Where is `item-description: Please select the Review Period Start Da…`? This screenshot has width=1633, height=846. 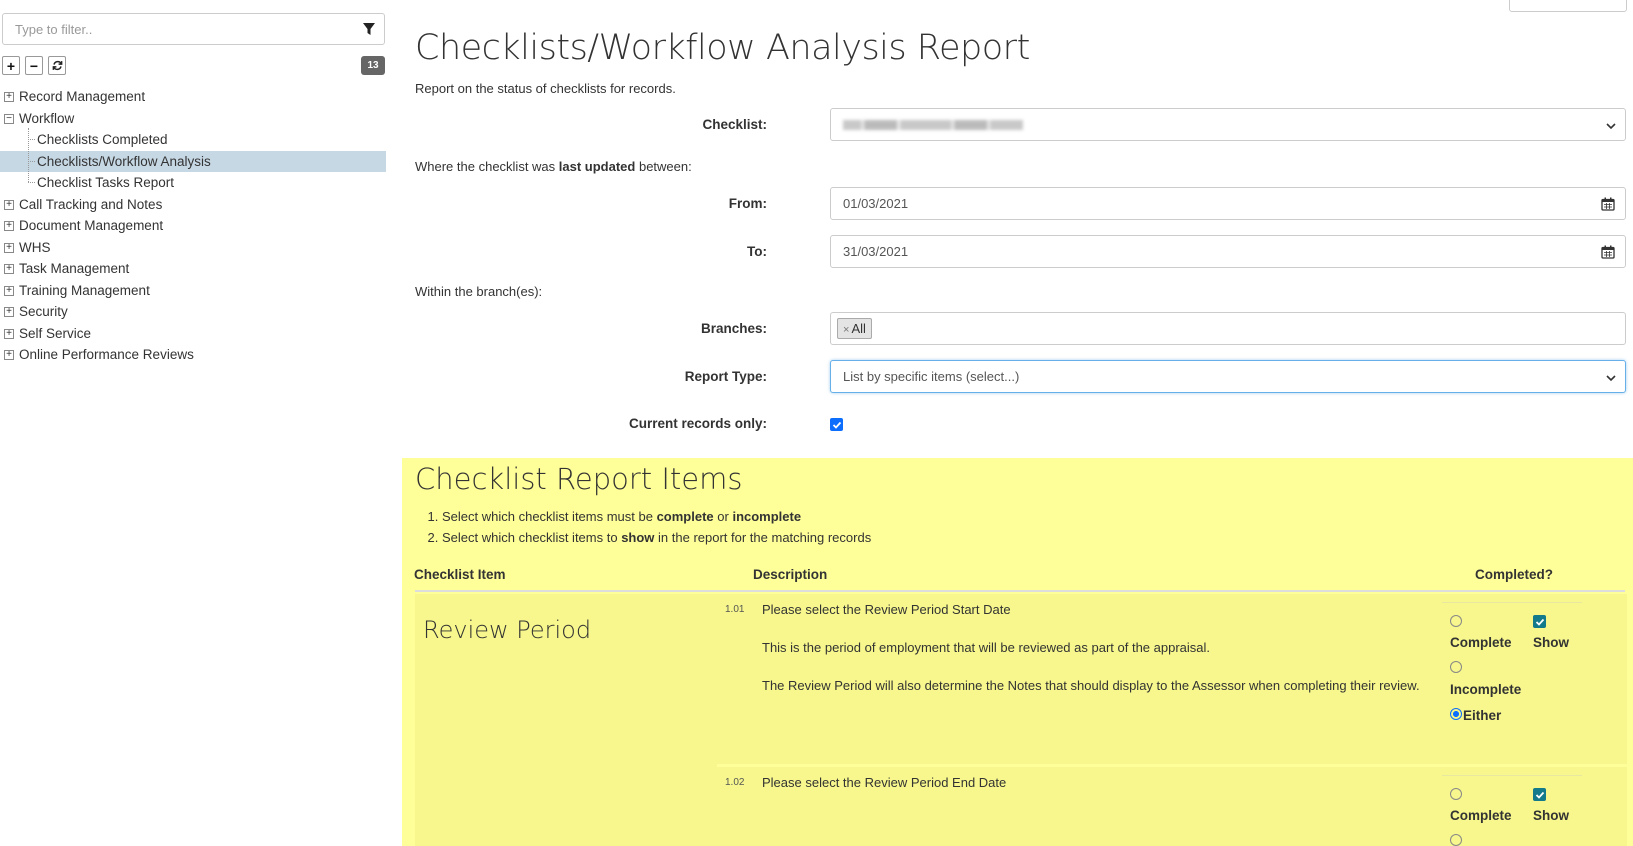 item-description: Please select the Review Period Start Da… is located at coordinates (1112, 658).